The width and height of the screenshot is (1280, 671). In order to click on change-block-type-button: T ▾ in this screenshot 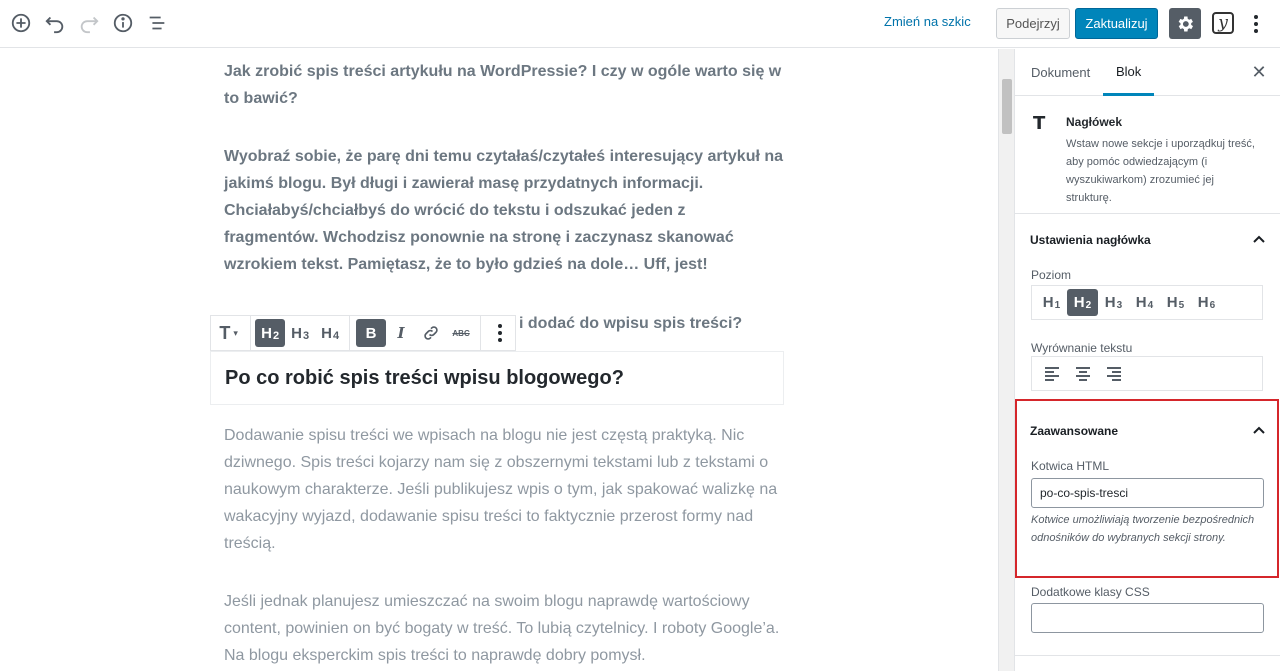, I will do `click(228, 333)`.